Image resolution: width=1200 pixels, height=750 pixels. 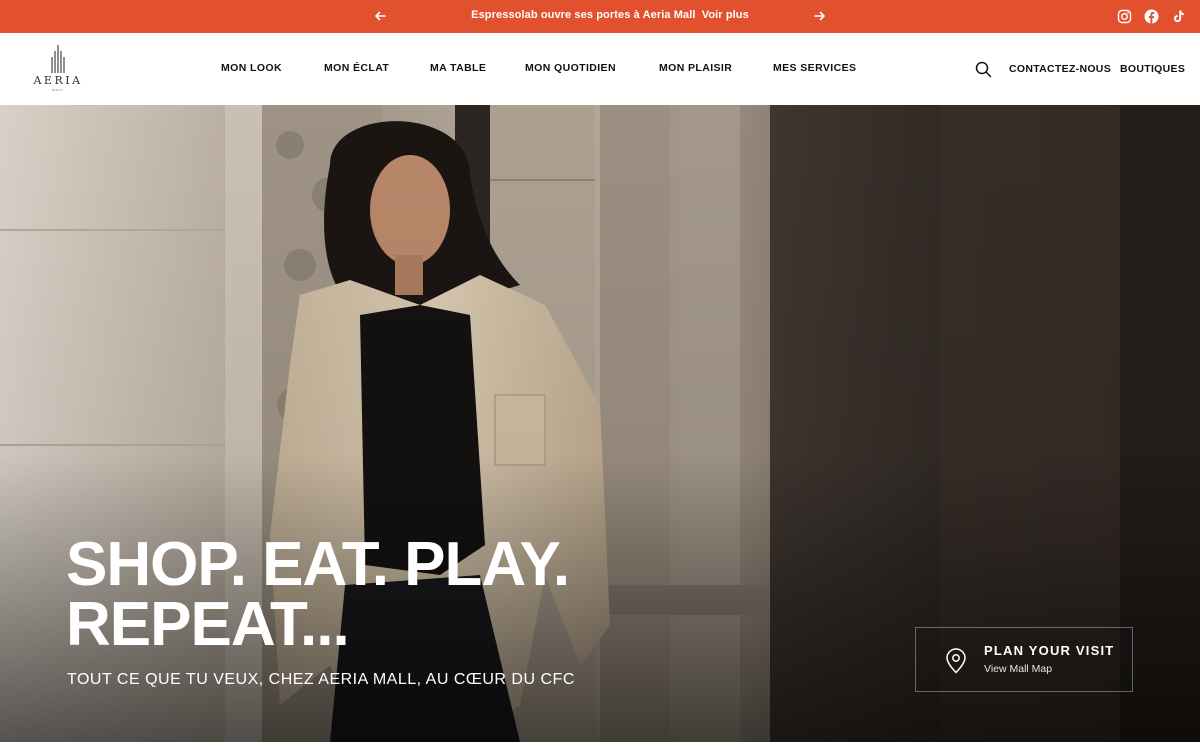 I want to click on nav-item-mon-look: MON LOOK, so click(x=251, y=68).